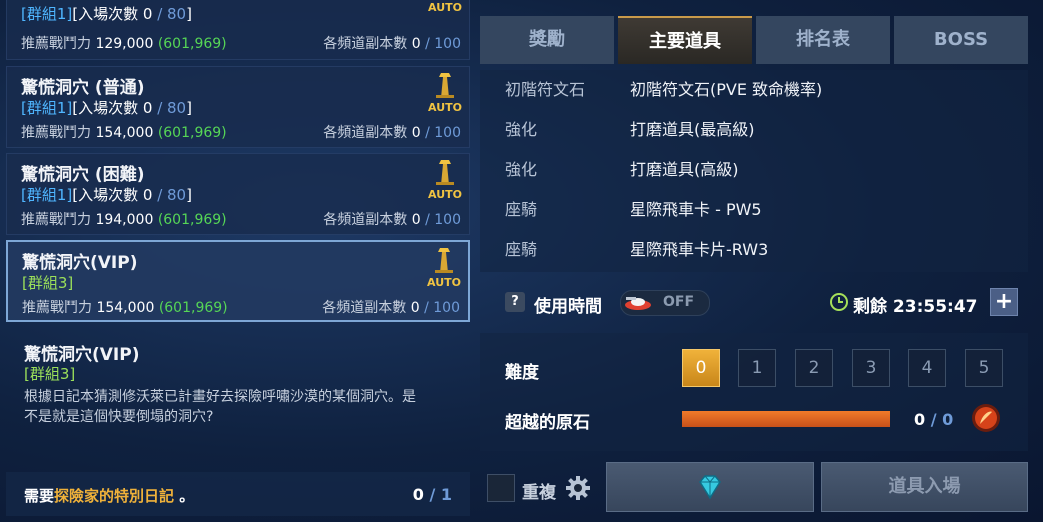 This screenshot has height=522, width=1043. I want to click on difficulty-level-3: 3, so click(871, 368).